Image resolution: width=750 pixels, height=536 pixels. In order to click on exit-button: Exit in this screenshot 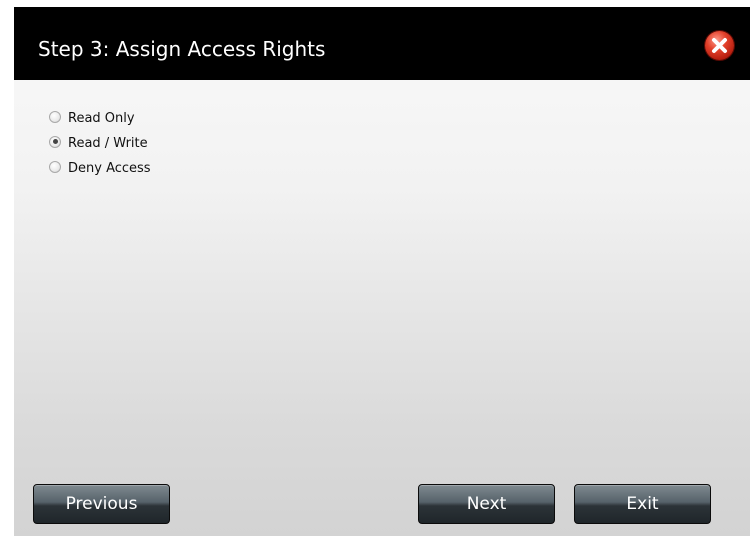, I will do `click(642, 504)`.